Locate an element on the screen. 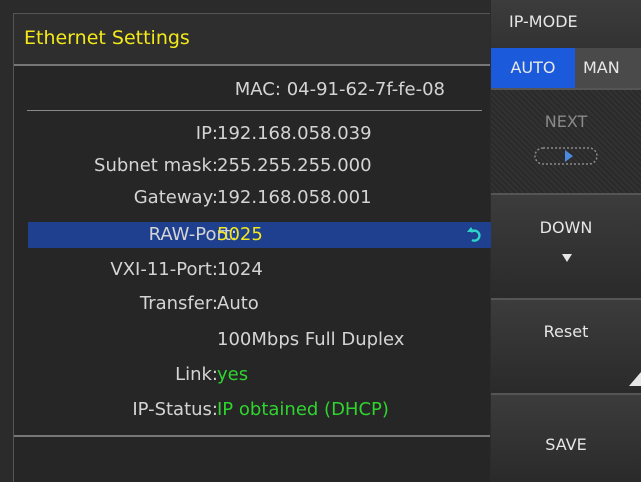 This screenshot has width=641, height=482. down-label: DOWN is located at coordinates (566, 227).